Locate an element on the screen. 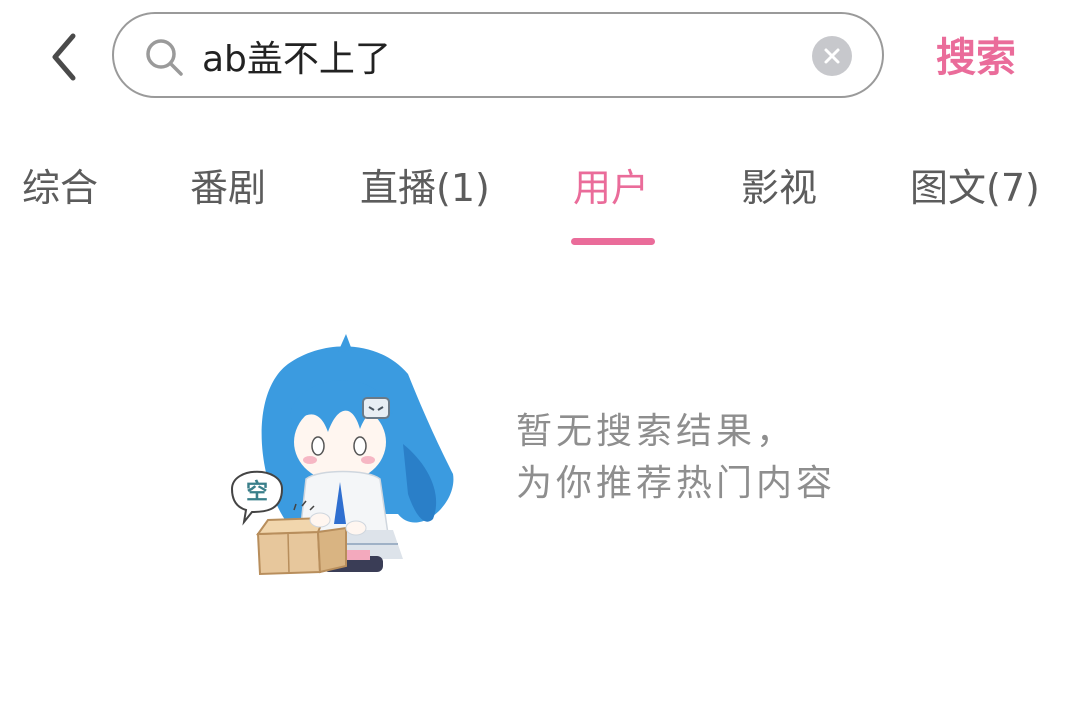  empty-mascot-illustration: 空 is located at coordinates (342, 455).